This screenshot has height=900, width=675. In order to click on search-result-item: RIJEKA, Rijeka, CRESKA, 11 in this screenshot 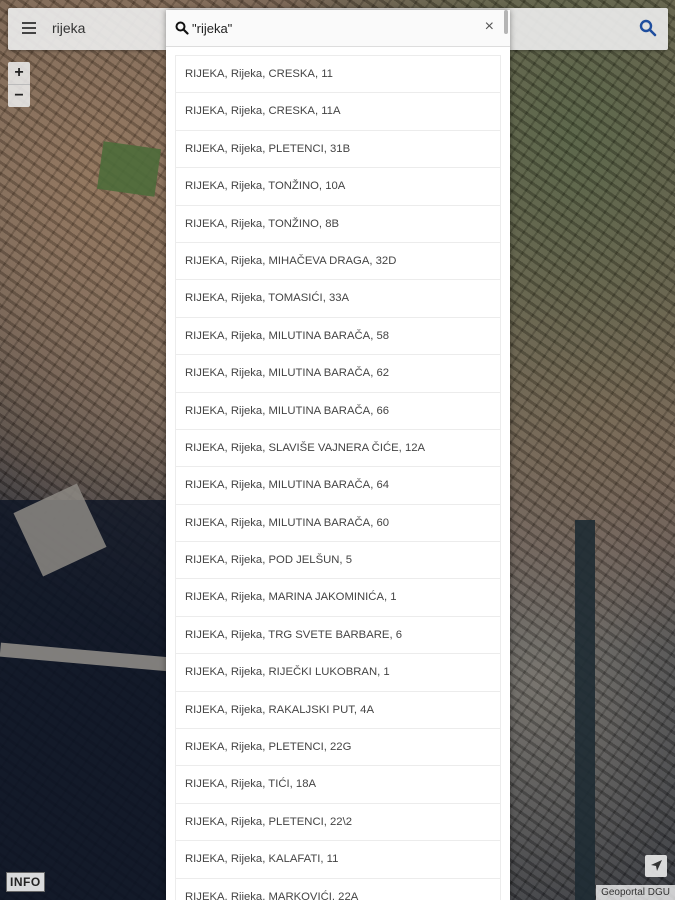, I will do `click(338, 74)`.